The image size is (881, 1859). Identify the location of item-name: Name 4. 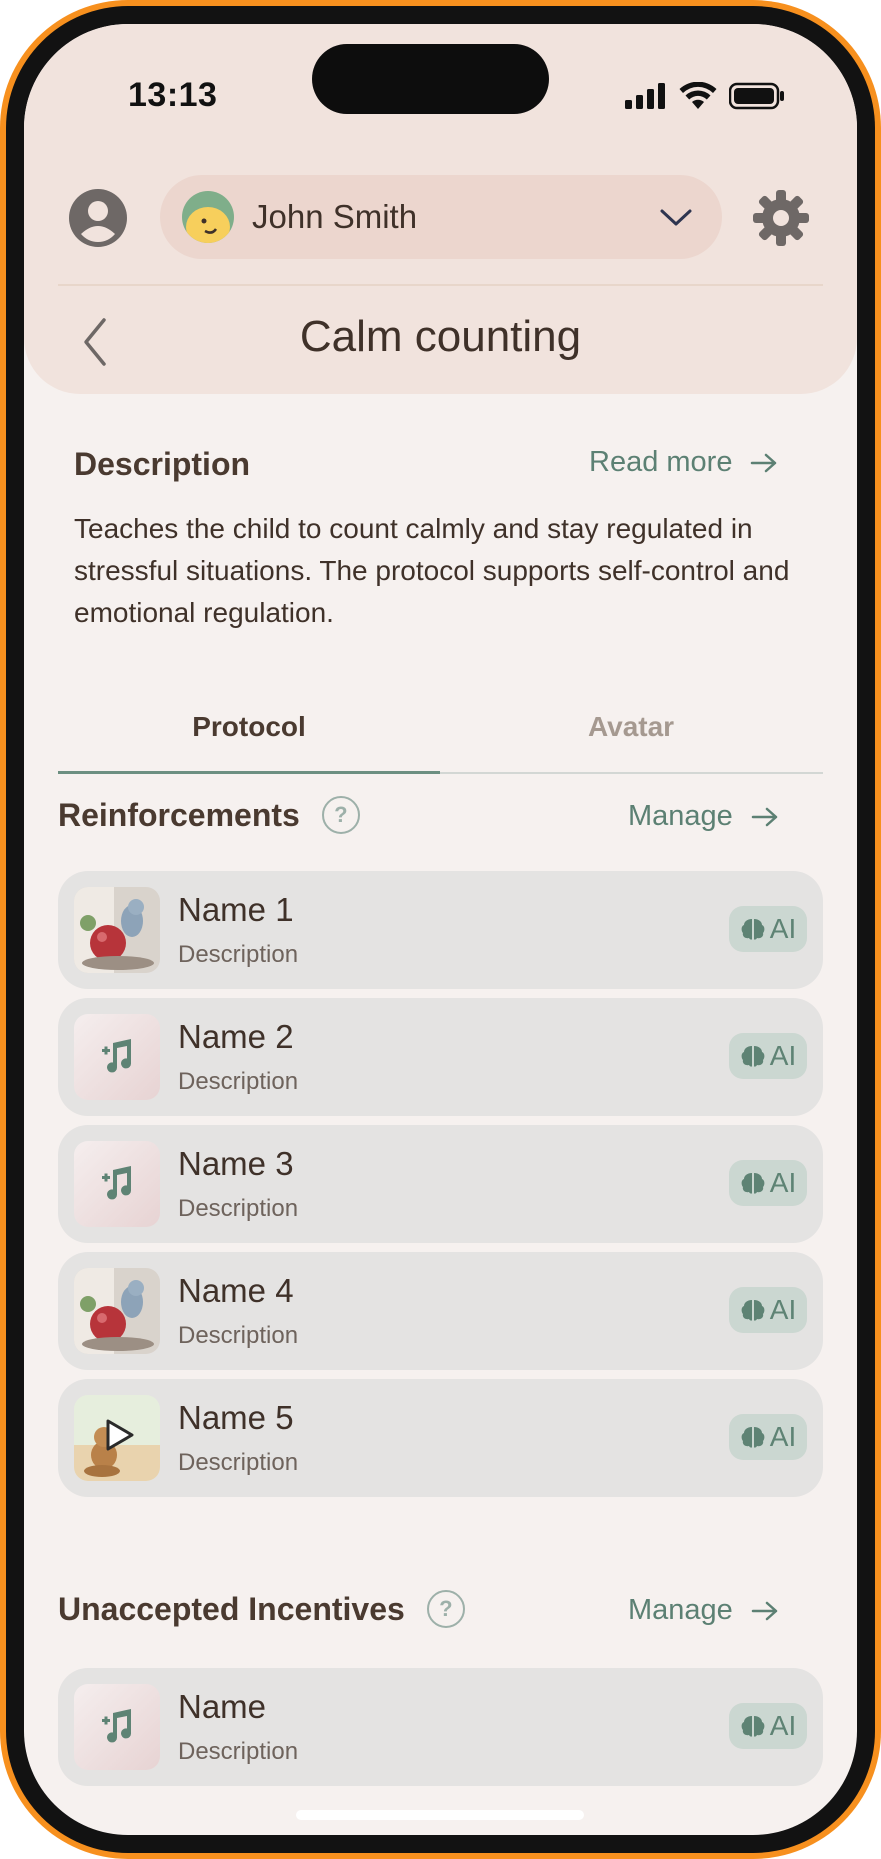
(236, 1290).